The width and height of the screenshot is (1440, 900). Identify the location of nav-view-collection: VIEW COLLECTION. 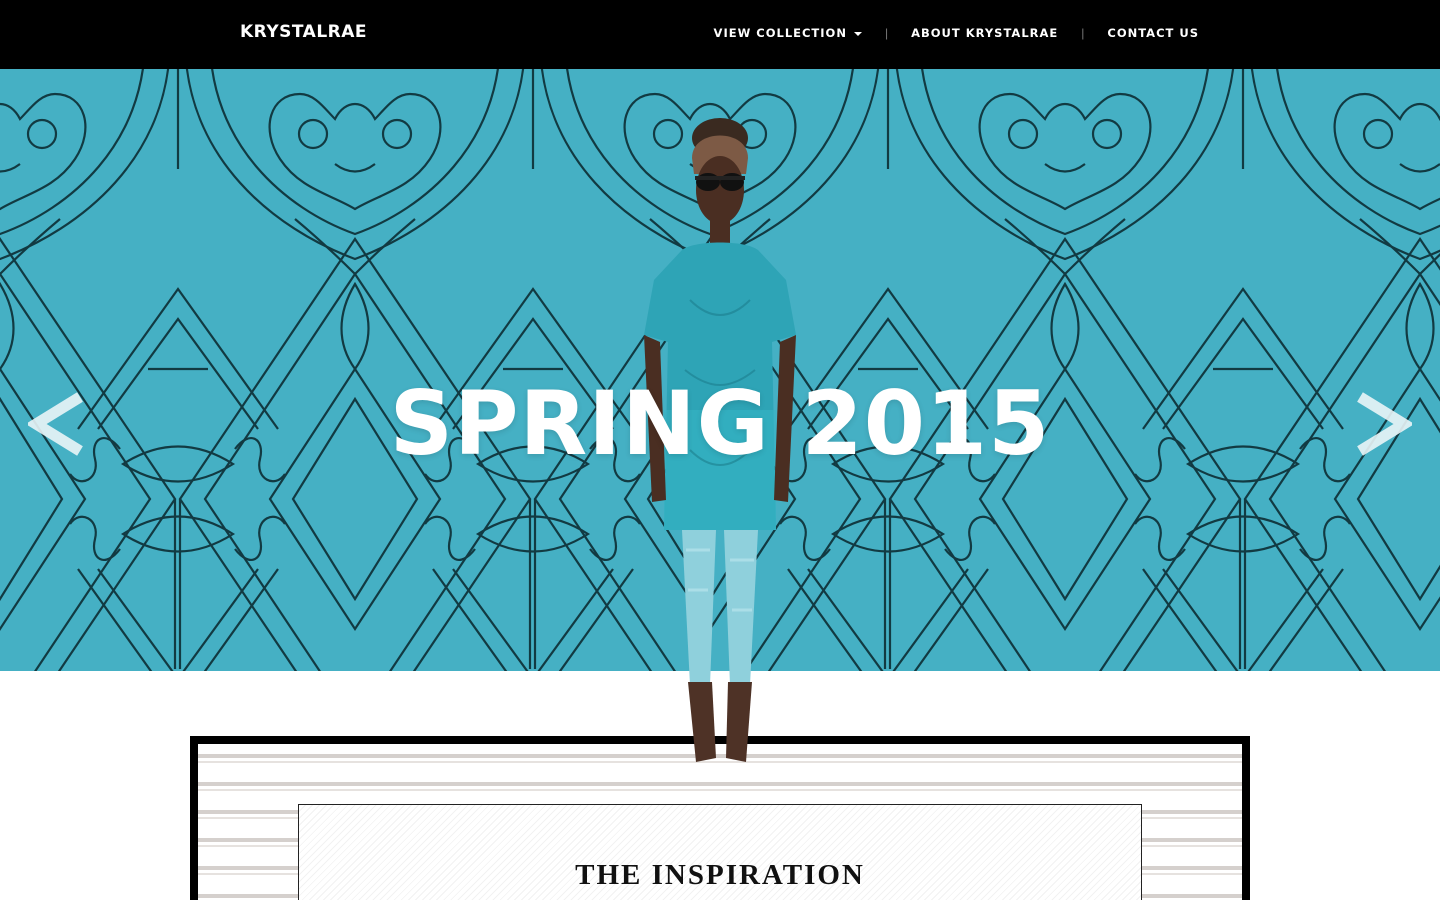
(788, 33).